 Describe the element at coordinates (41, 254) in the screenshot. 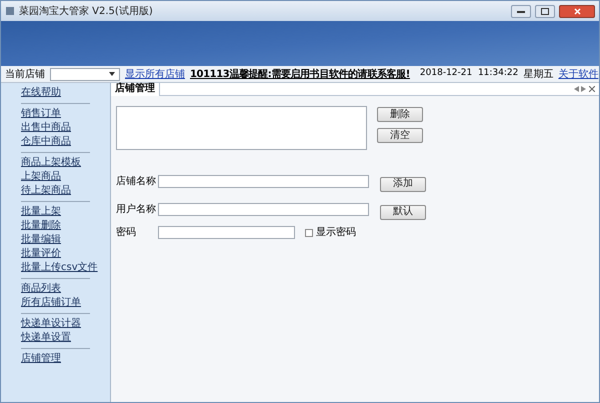

I see `sidebar-link: 批量评价` at that location.